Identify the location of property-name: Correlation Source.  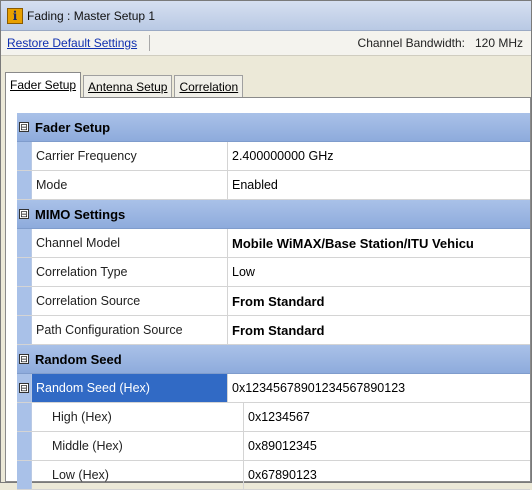
(130, 301).